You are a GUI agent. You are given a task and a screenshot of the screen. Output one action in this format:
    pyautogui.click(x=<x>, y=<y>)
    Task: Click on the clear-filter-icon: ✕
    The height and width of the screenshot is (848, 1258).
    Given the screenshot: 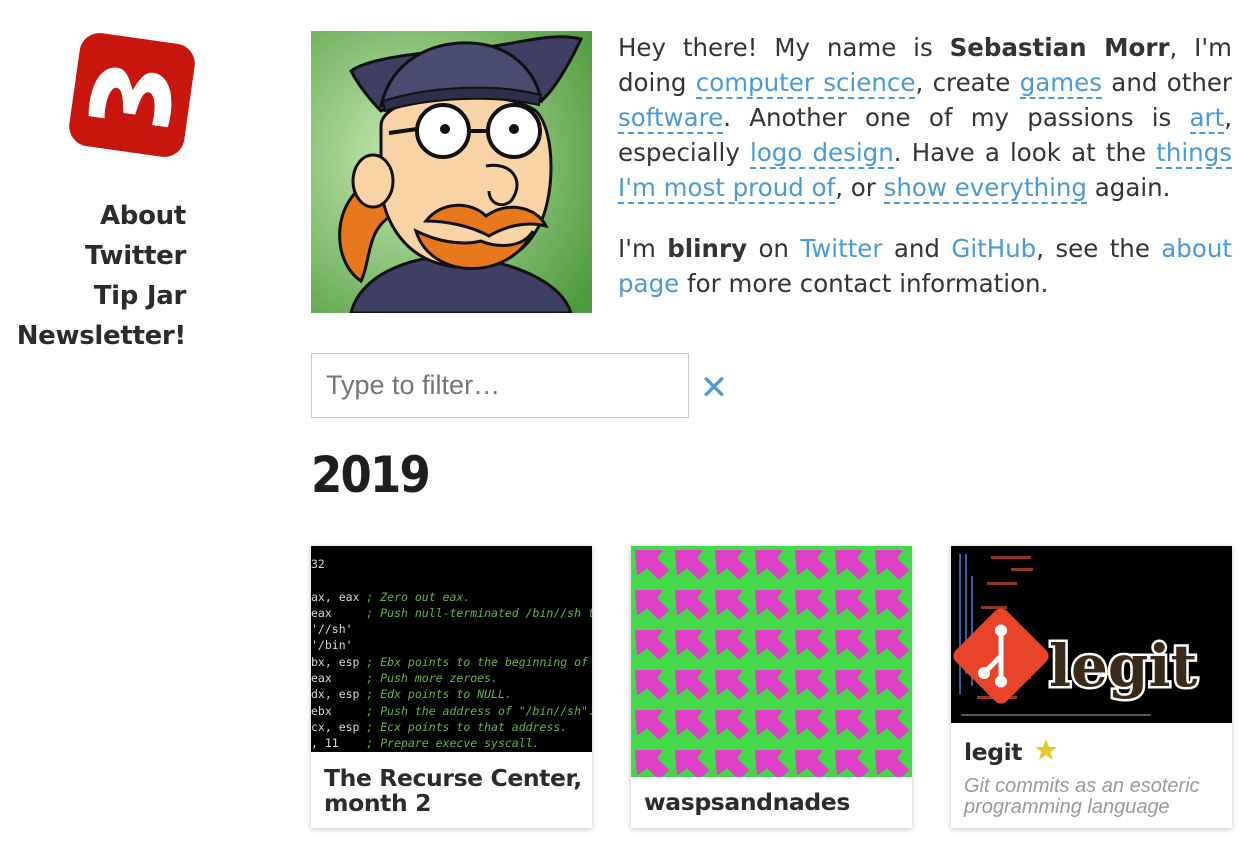 What is the action you would take?
    pyautogui.click(x=714, y=388)
    